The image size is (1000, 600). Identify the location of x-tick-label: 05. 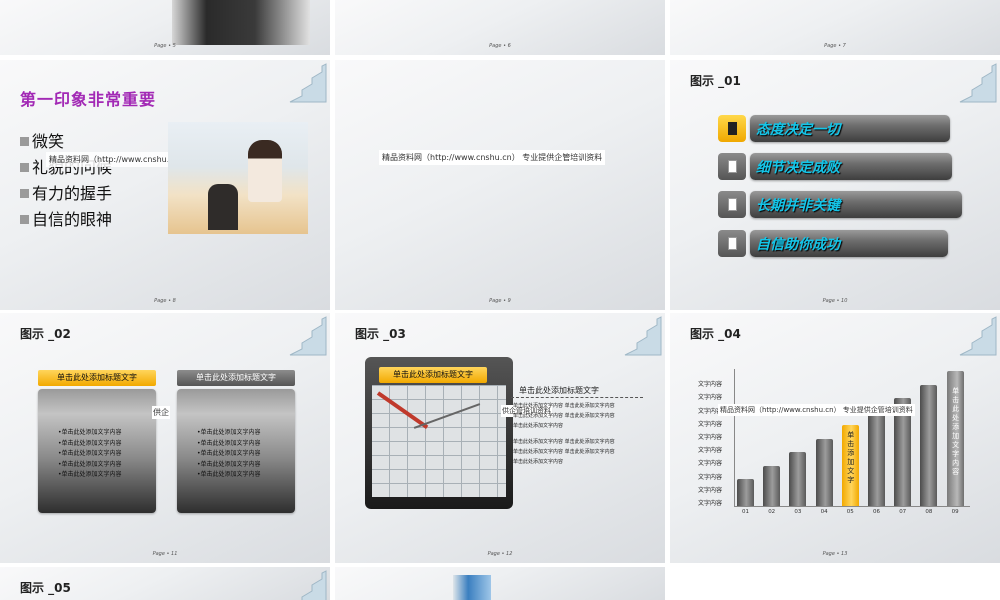
(850, 512).